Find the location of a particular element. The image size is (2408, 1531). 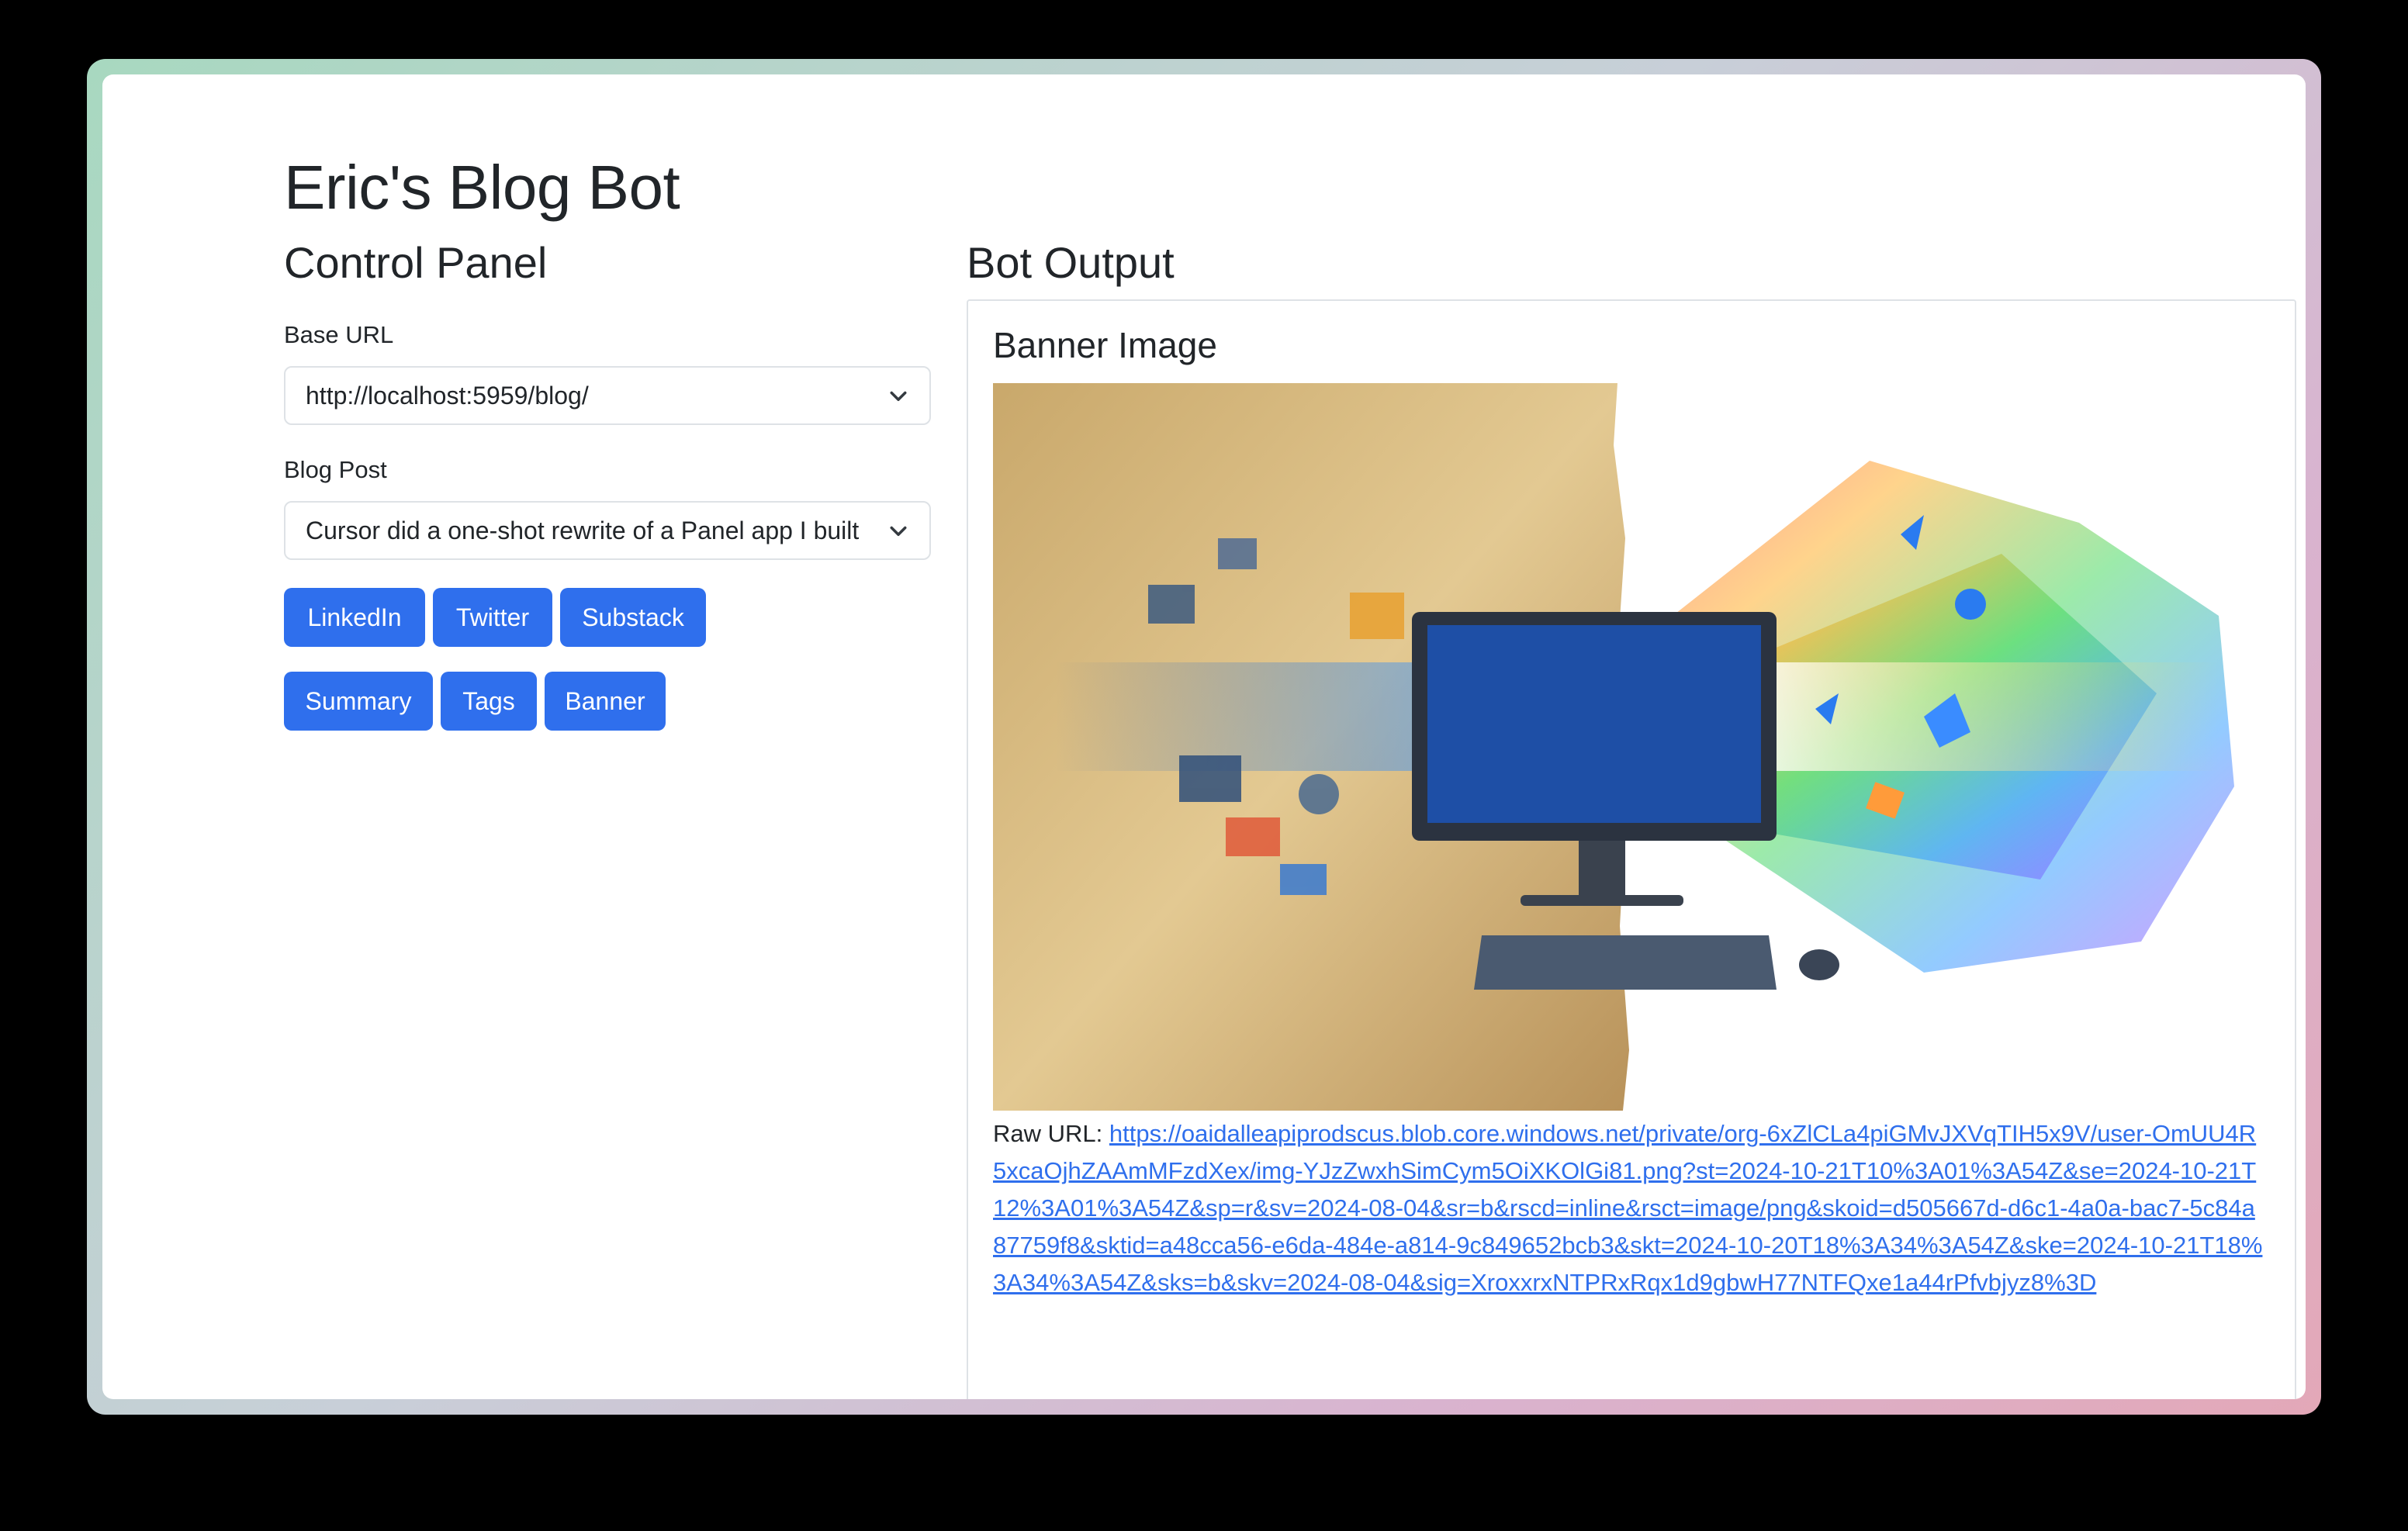

control-panel-title: Control Panel is located at coordinates (416, 262).